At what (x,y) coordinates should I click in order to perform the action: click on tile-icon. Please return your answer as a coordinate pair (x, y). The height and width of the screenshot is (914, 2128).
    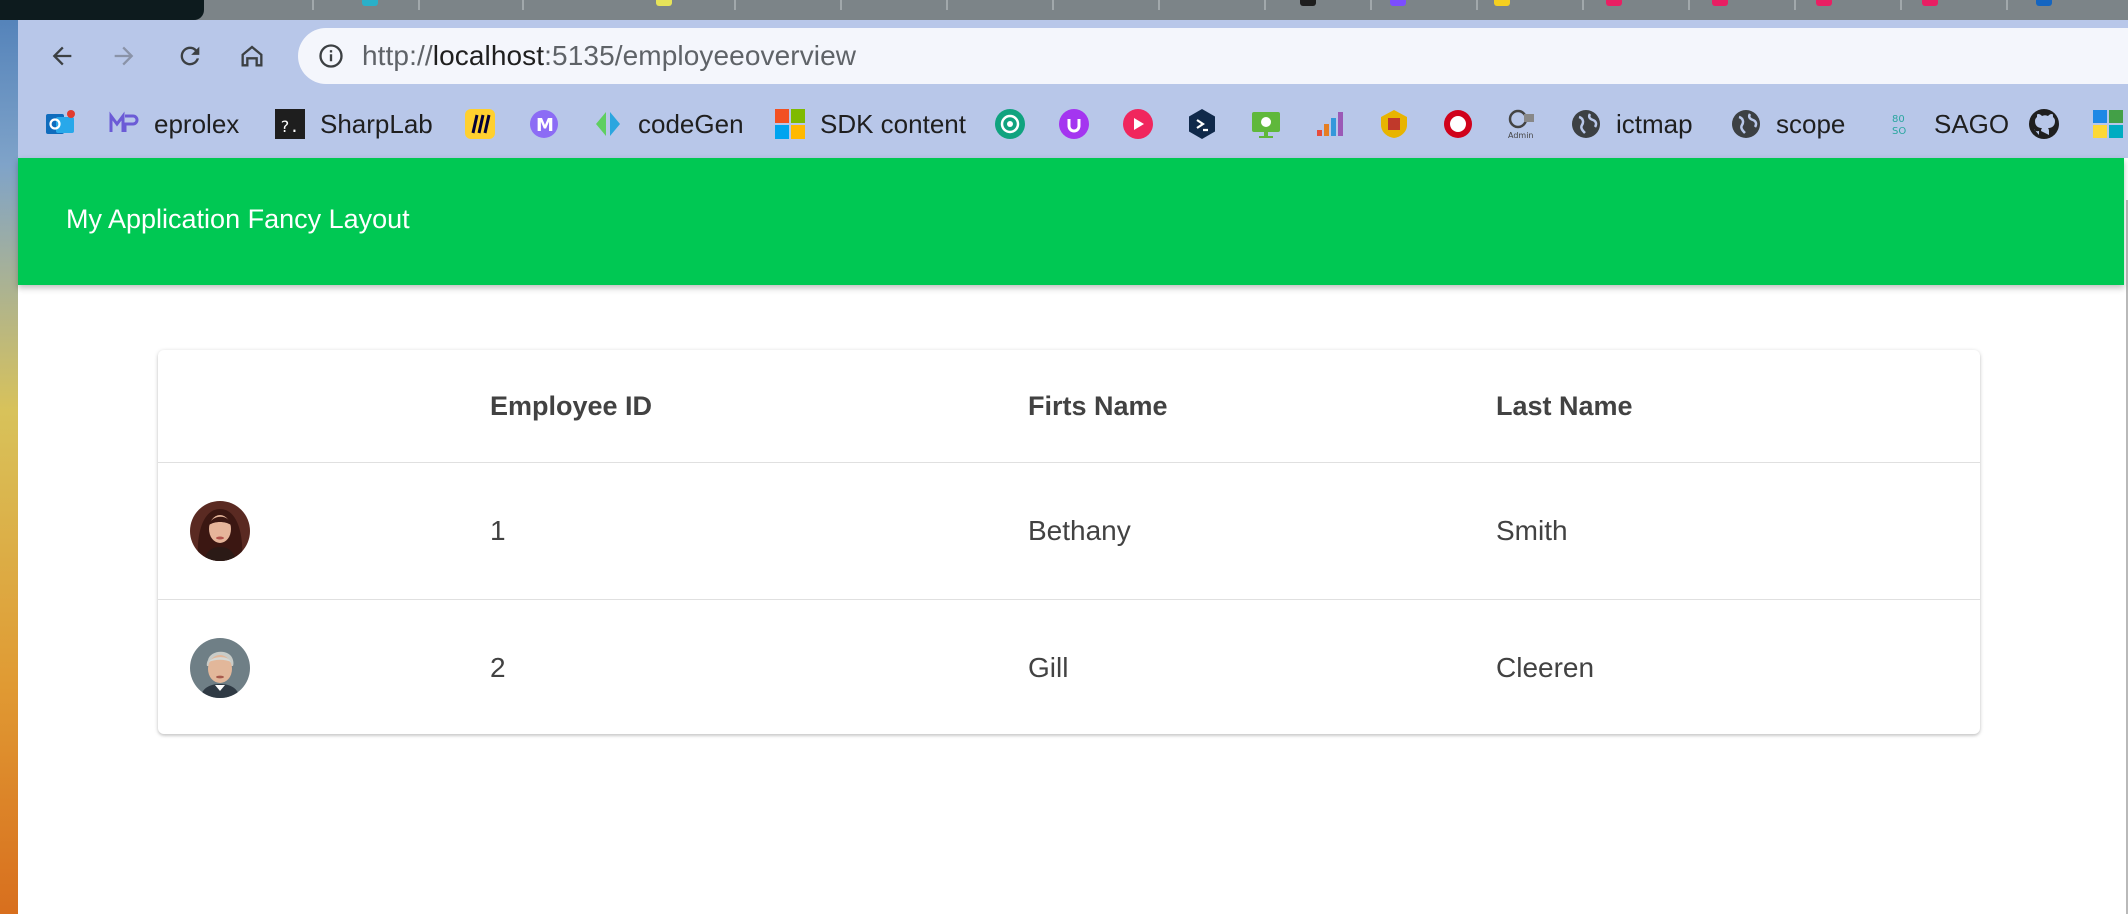
    Looking at the image, I should click on (2108, 124).